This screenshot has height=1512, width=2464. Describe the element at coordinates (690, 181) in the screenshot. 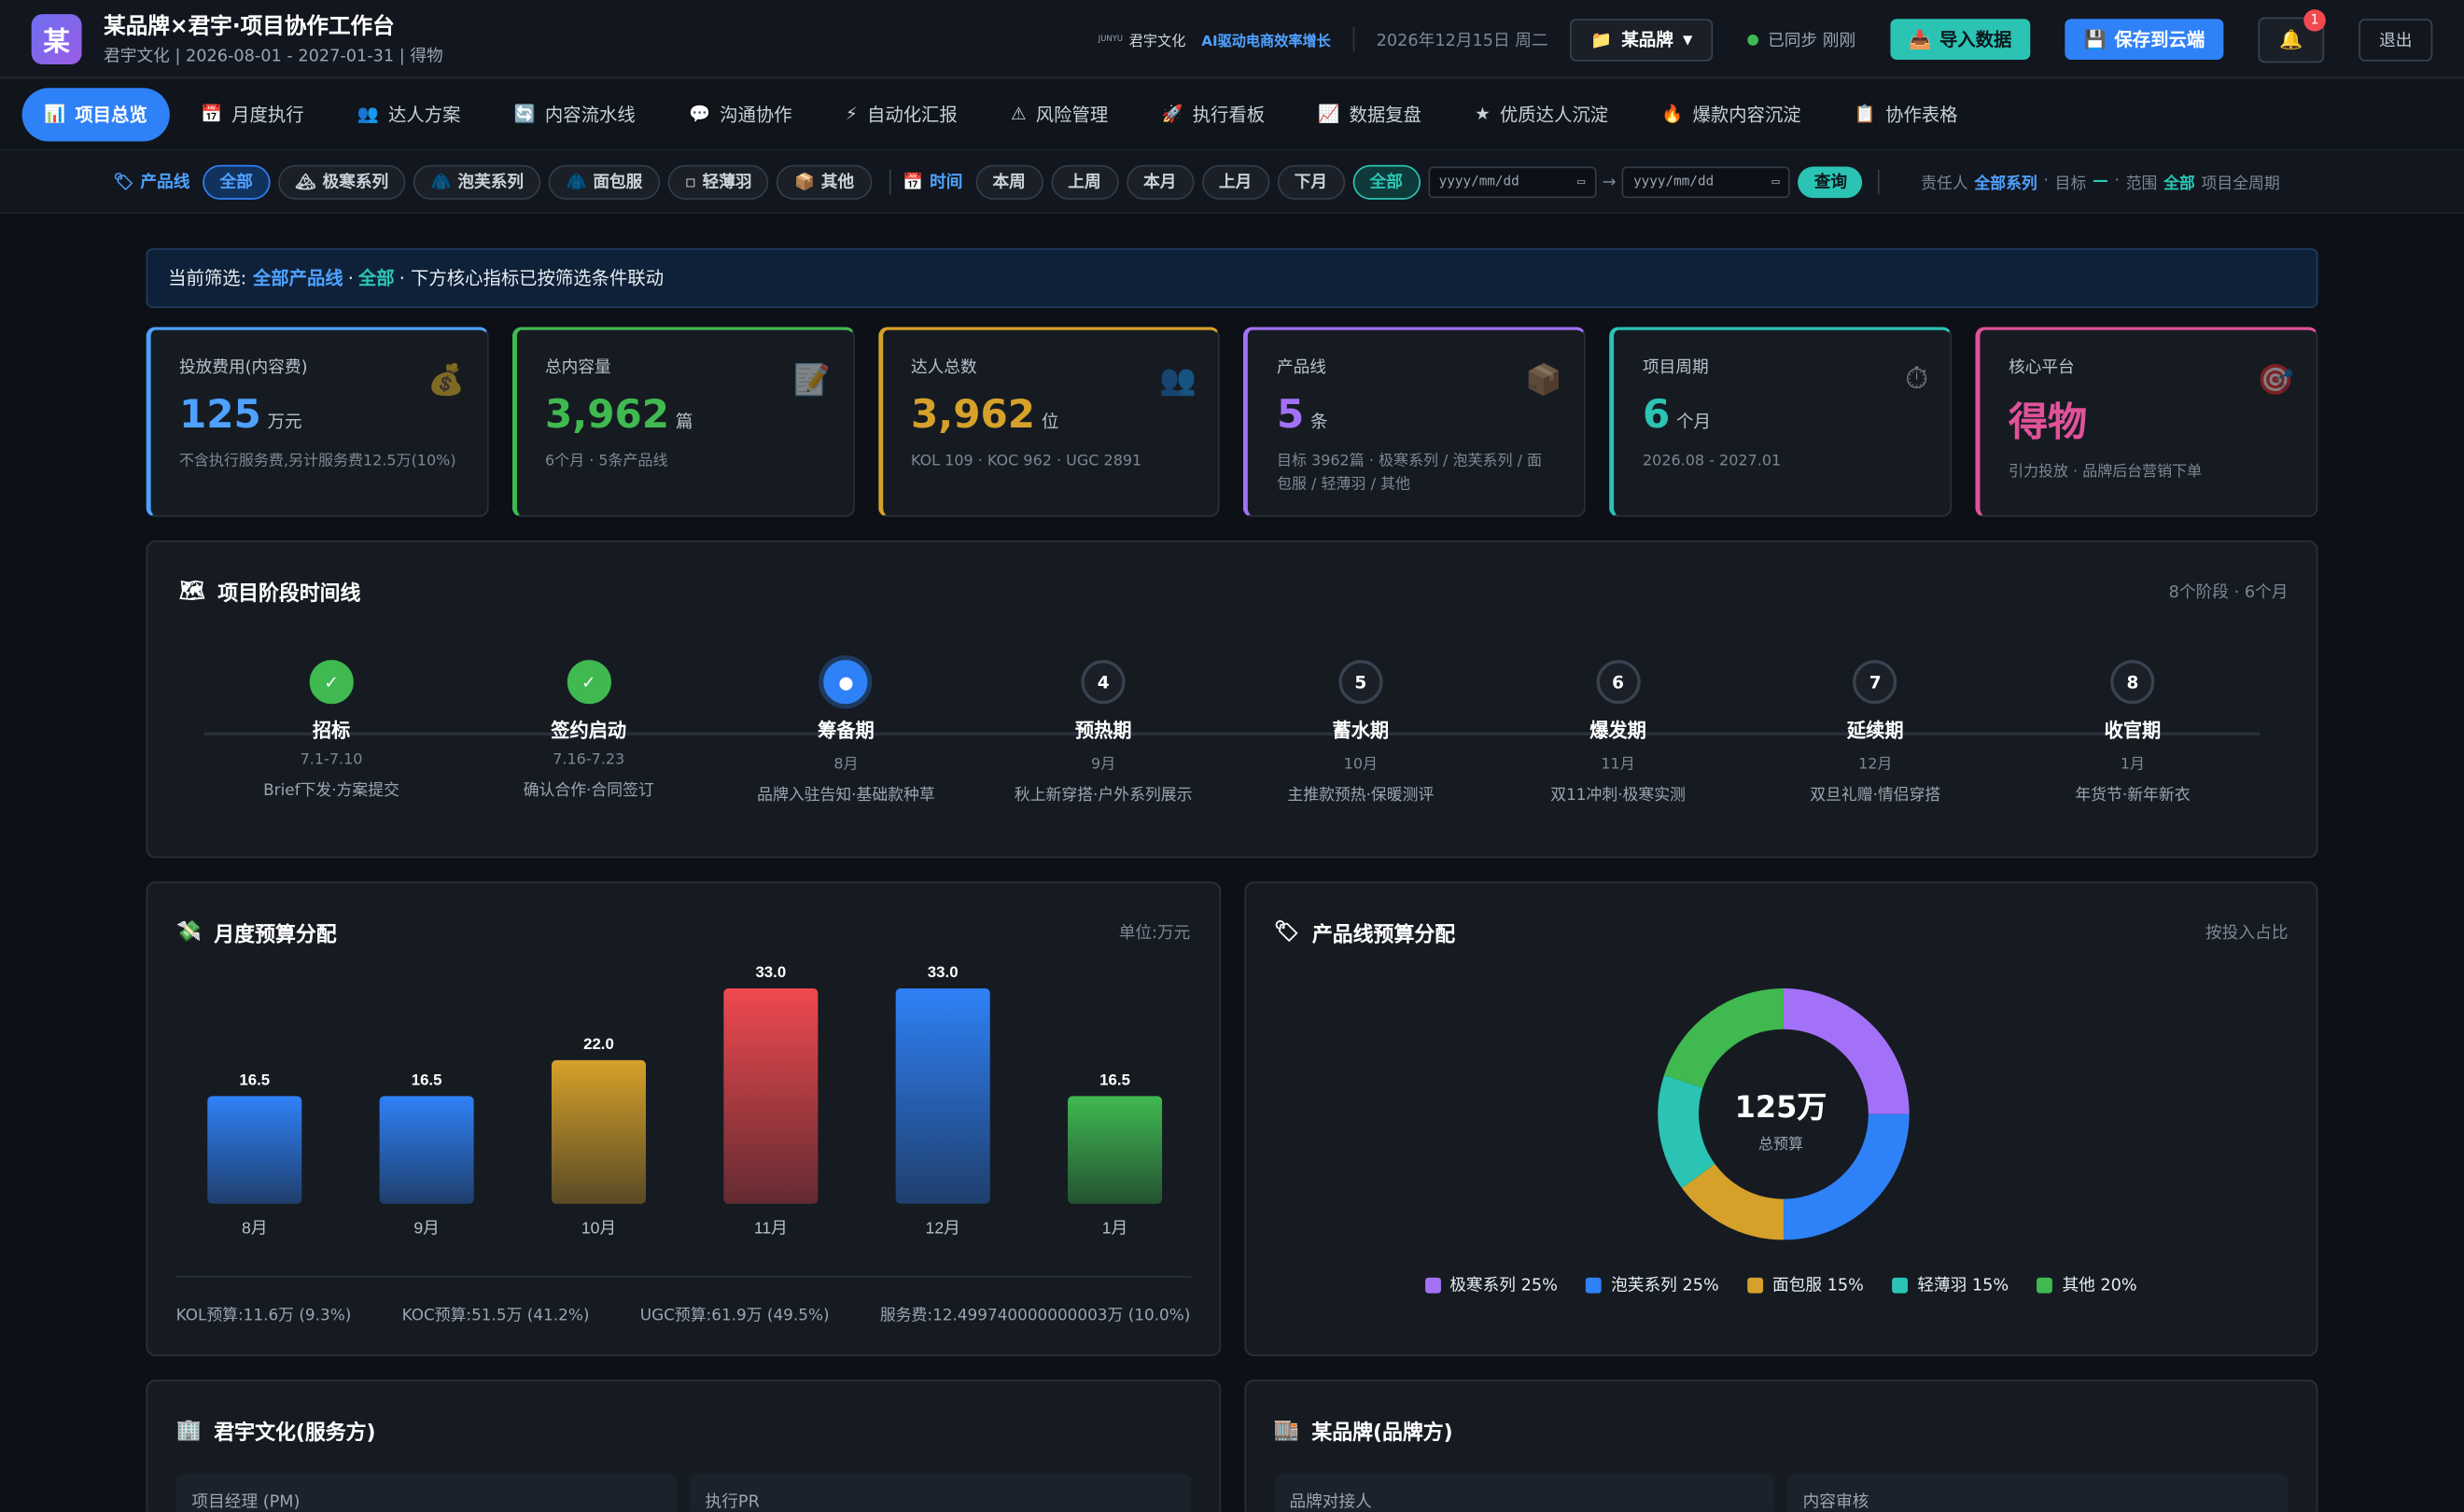

I see `chip-icon: ▫` at that location.